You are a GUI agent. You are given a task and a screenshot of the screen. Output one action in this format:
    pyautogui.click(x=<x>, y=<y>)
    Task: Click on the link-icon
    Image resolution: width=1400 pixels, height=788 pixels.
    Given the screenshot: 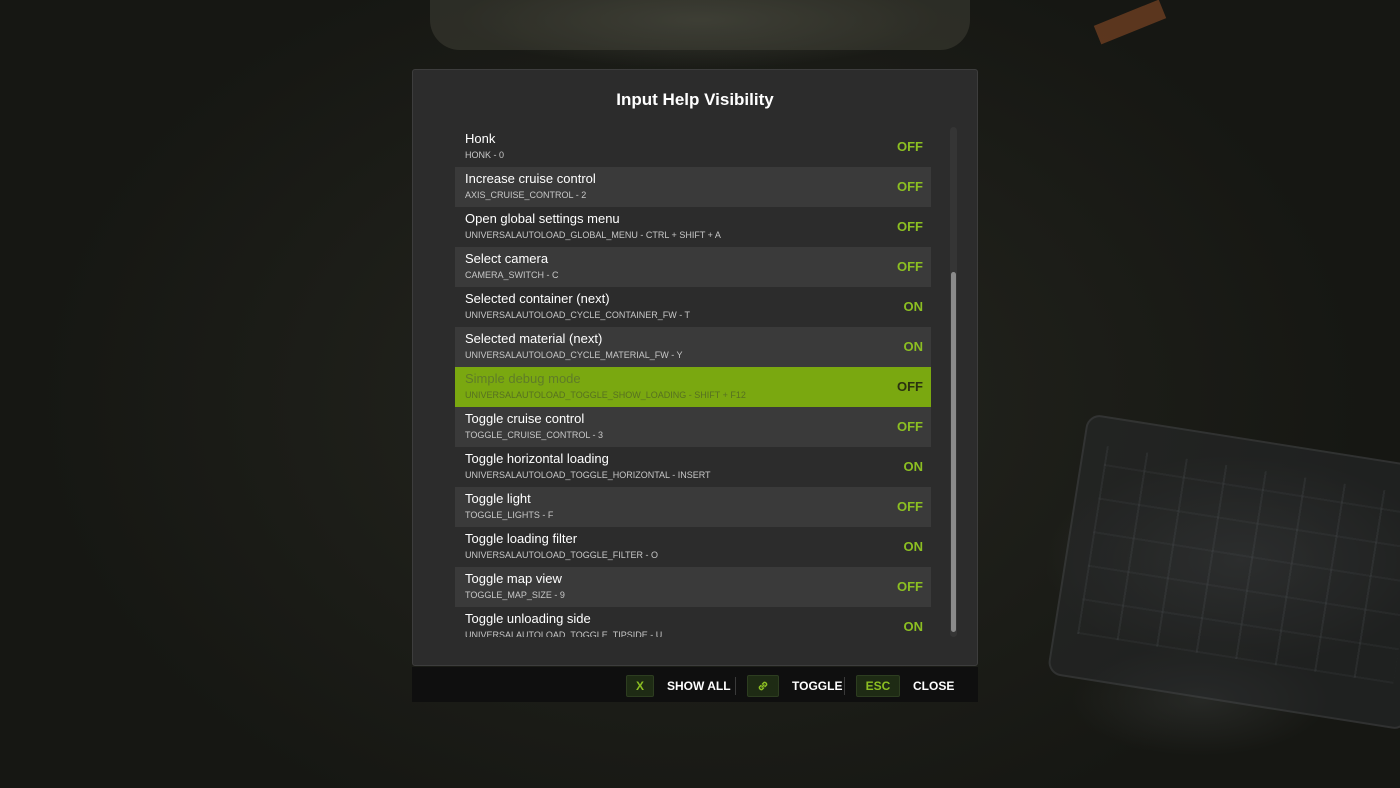 What is the action you would take?
    pyautogui.click(x=763, y=686)
    